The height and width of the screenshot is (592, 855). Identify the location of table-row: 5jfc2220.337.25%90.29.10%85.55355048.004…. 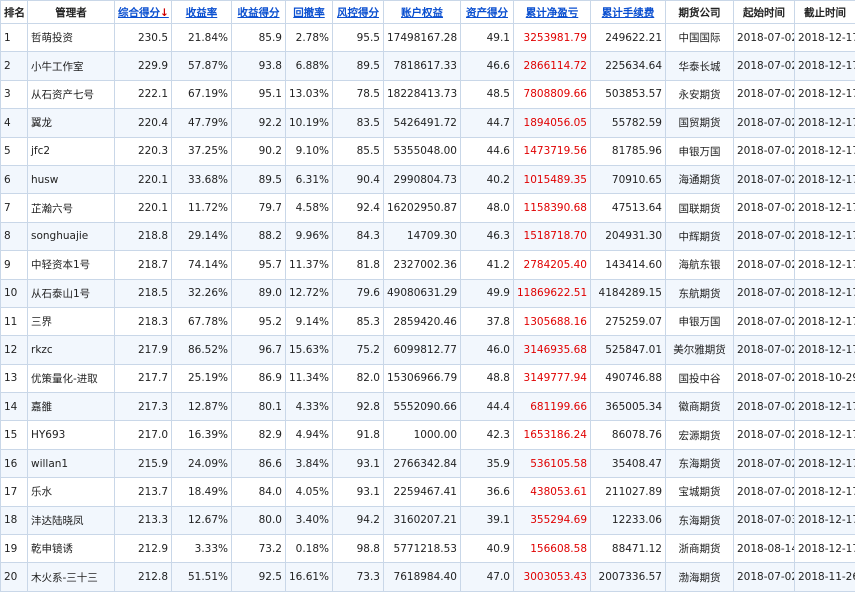
(428, 151).